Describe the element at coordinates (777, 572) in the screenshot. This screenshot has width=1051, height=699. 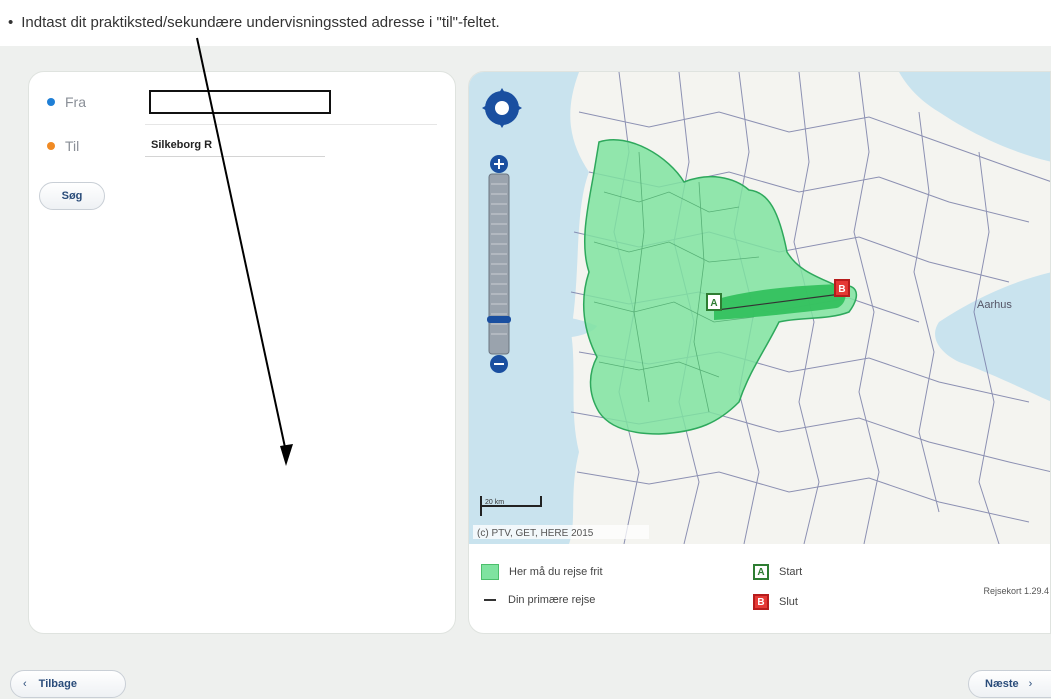
I see `legend-start: A Start` at that location.